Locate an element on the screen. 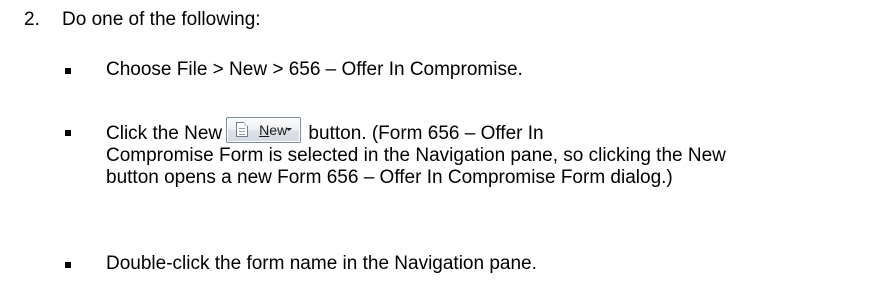 The height and width of the screenshot is (307, 876). step-instruction: 2. Do one of the following: is located at coordinates (142, 20).